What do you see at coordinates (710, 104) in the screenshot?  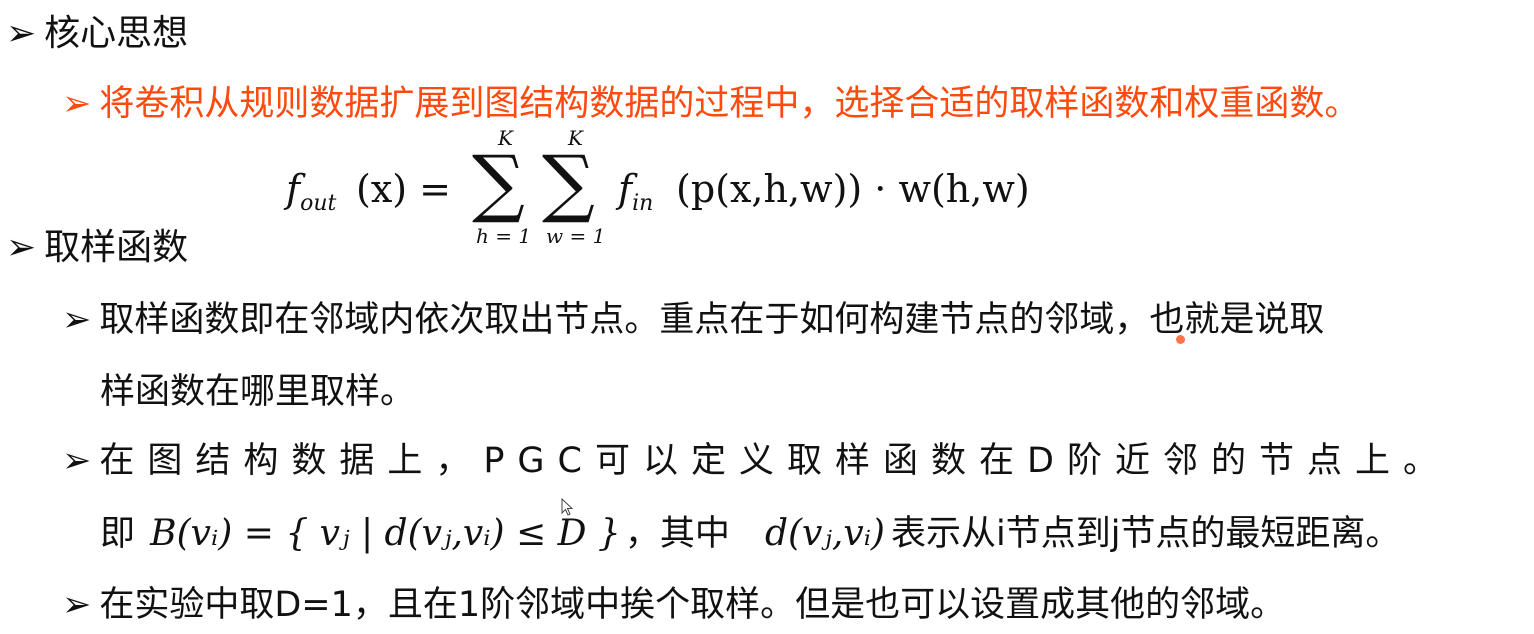 I see `bullet-core-idea-detail: ➢ 将卷积从规则数据扩展到图结构数据的过程中，选择合适的取样函数和权重函数。` at bounding box center [710, 104].